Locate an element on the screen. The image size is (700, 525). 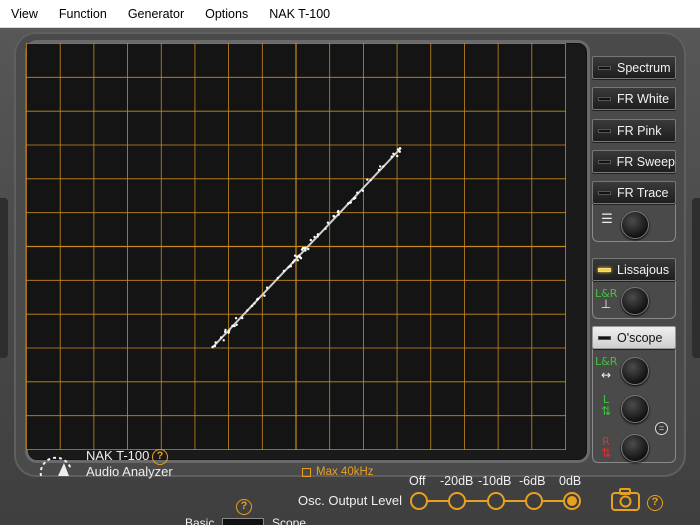
fr-sweep-led is located at coordinates (604, 161).